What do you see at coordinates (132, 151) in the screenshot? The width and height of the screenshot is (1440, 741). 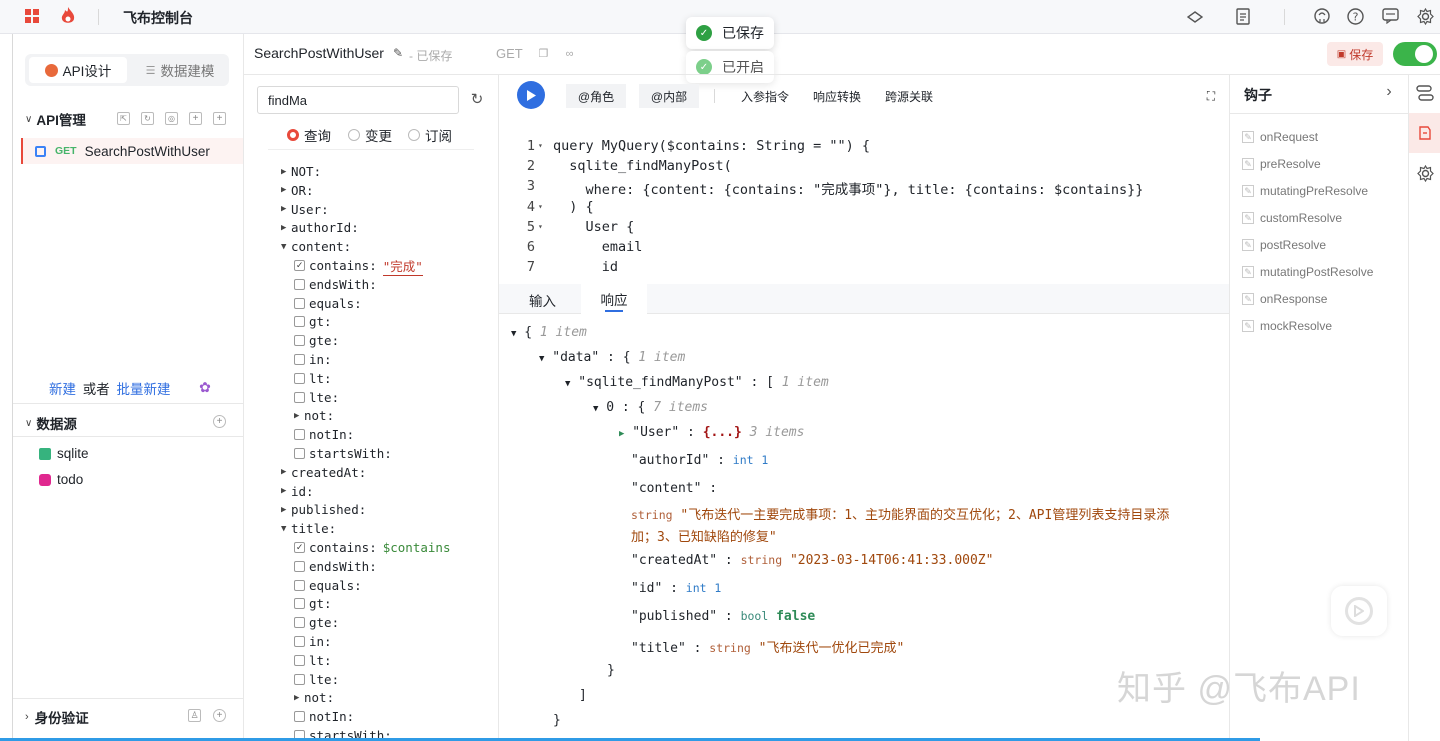 I see `api-list-item: GET SearchPostWithUser` at bounding box center [132, 151].